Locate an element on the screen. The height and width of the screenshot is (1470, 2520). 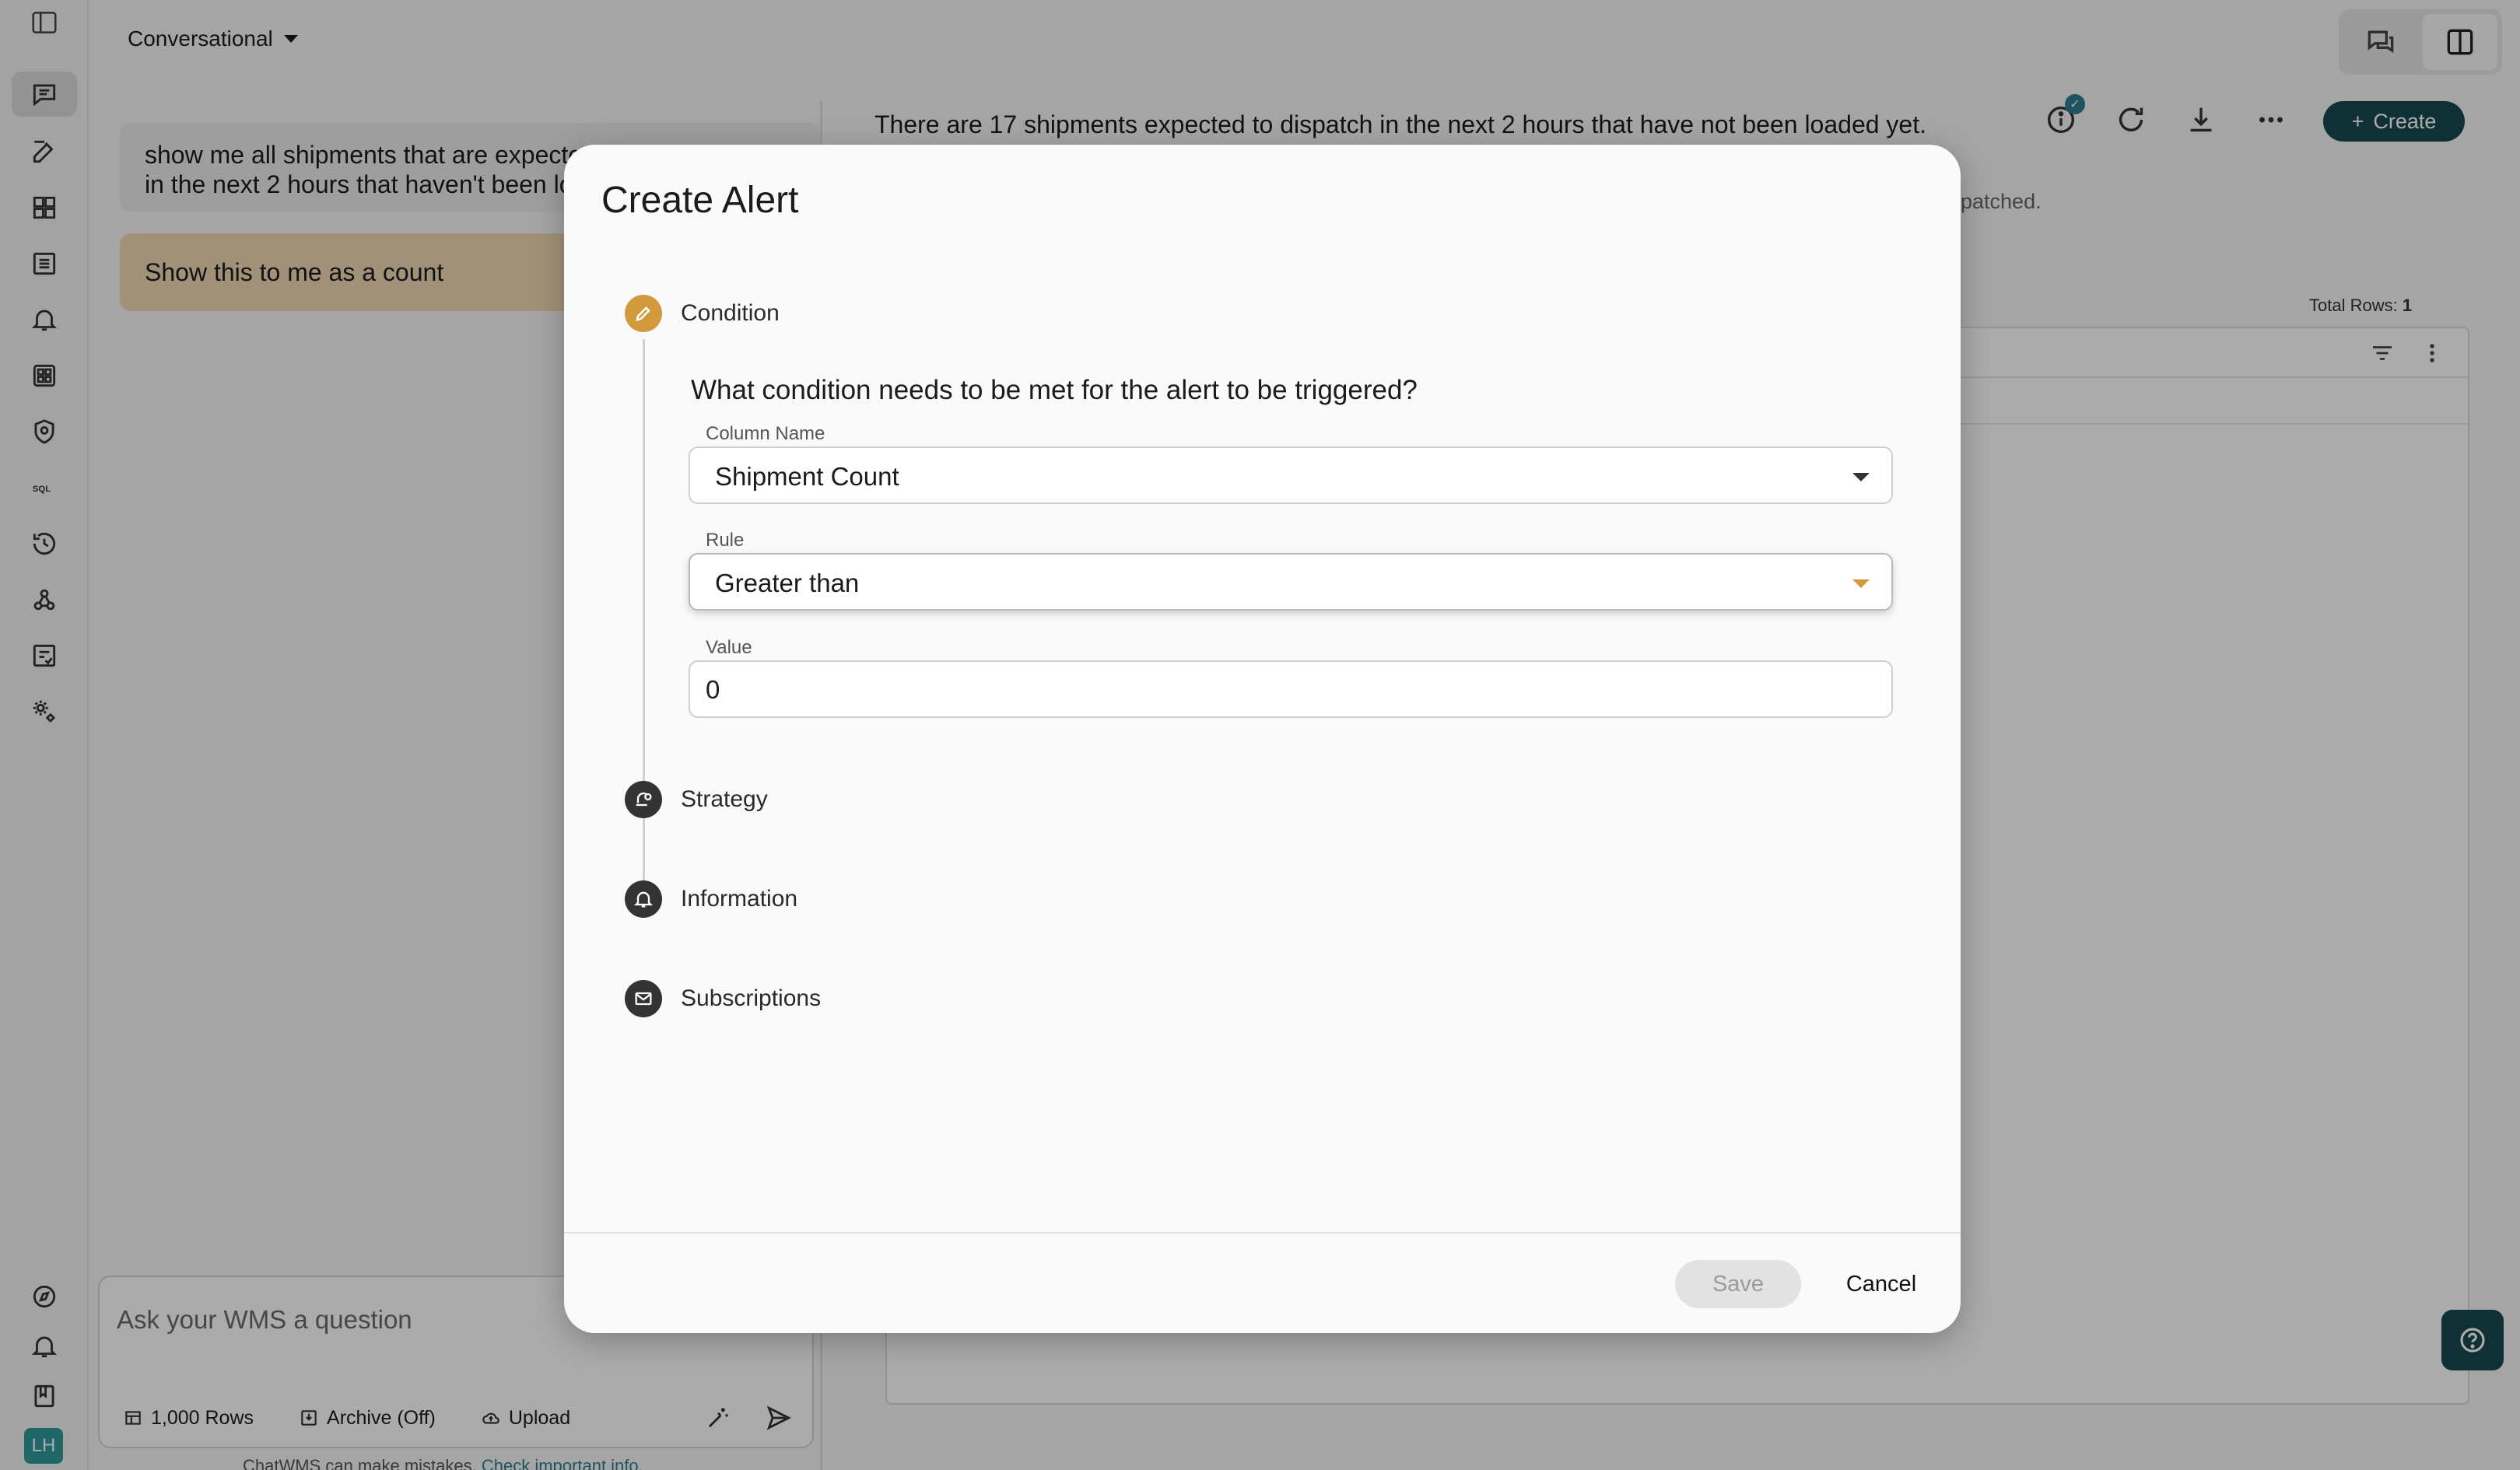
step-label: Subscriptions is located at coordinates (751, 998).